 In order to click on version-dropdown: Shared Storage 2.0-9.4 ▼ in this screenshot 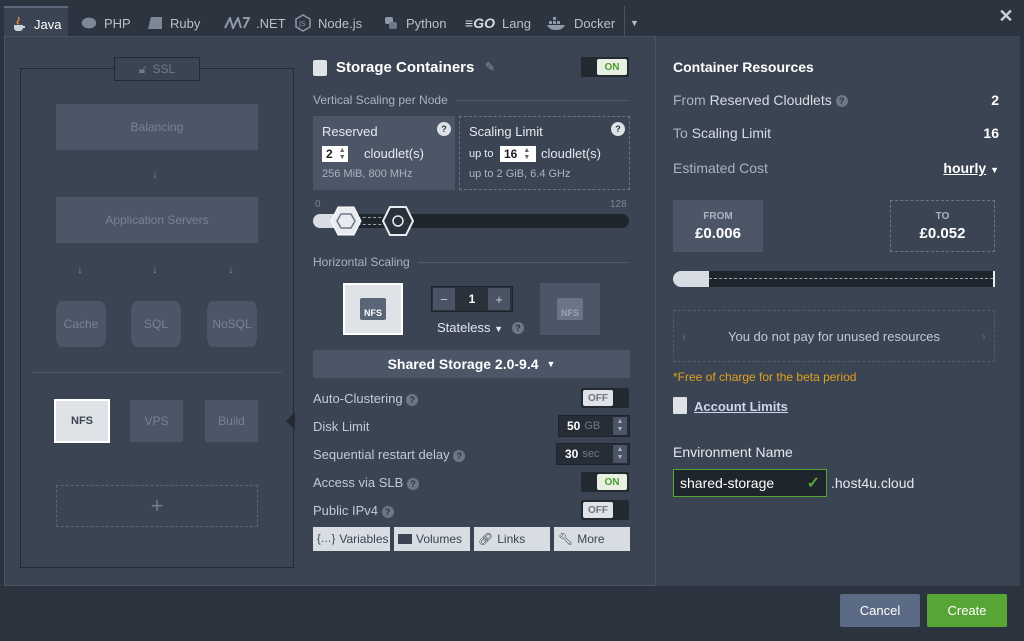, I will do `click(471, 364)`.